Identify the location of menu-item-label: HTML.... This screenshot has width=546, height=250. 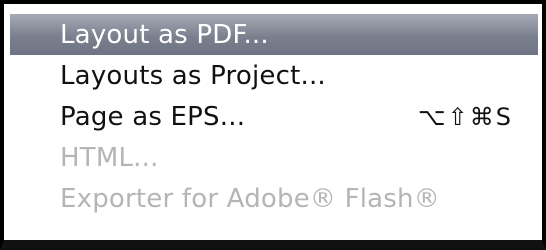
(109, 157).